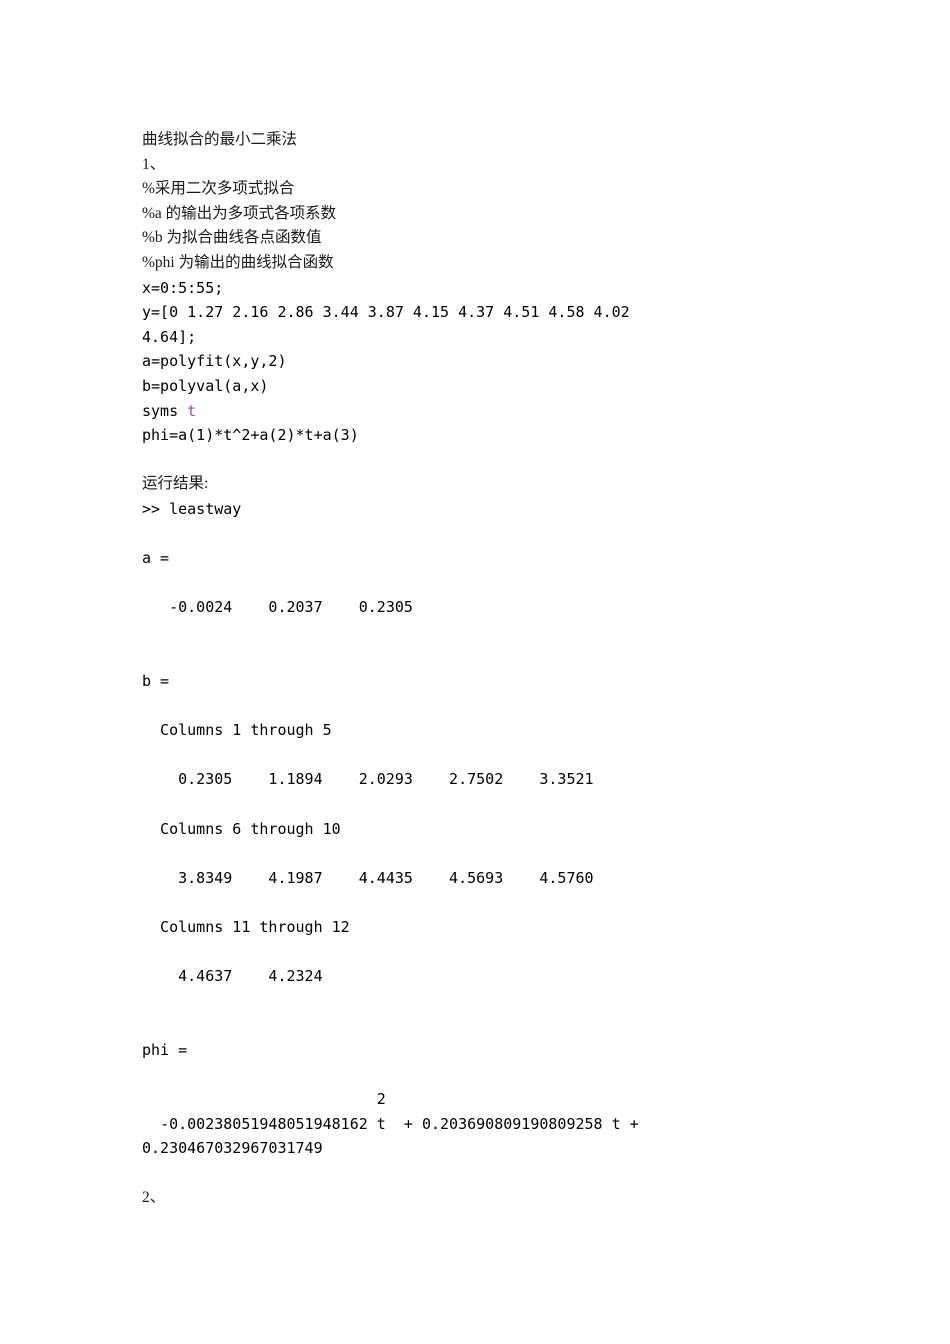 The image size is (950, 1344). Describe the element at coordinates (165, 410) in the screenshot. I see `syms-keyword: syms` at that location.